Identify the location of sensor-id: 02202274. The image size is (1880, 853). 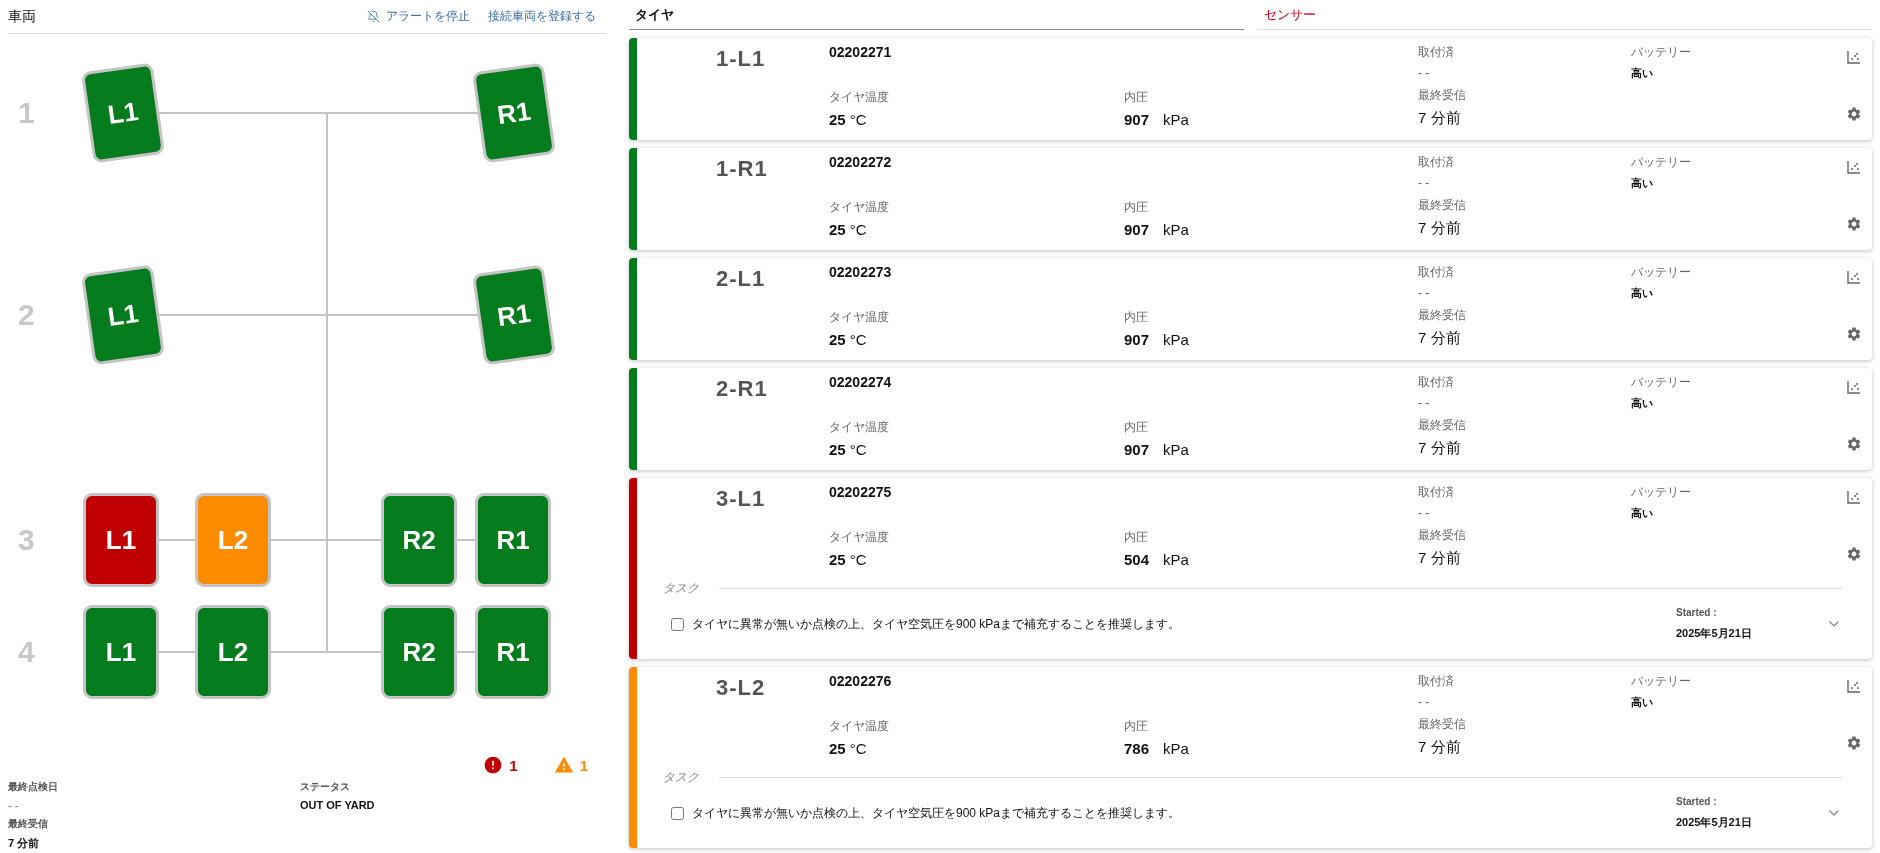
(861, 382).